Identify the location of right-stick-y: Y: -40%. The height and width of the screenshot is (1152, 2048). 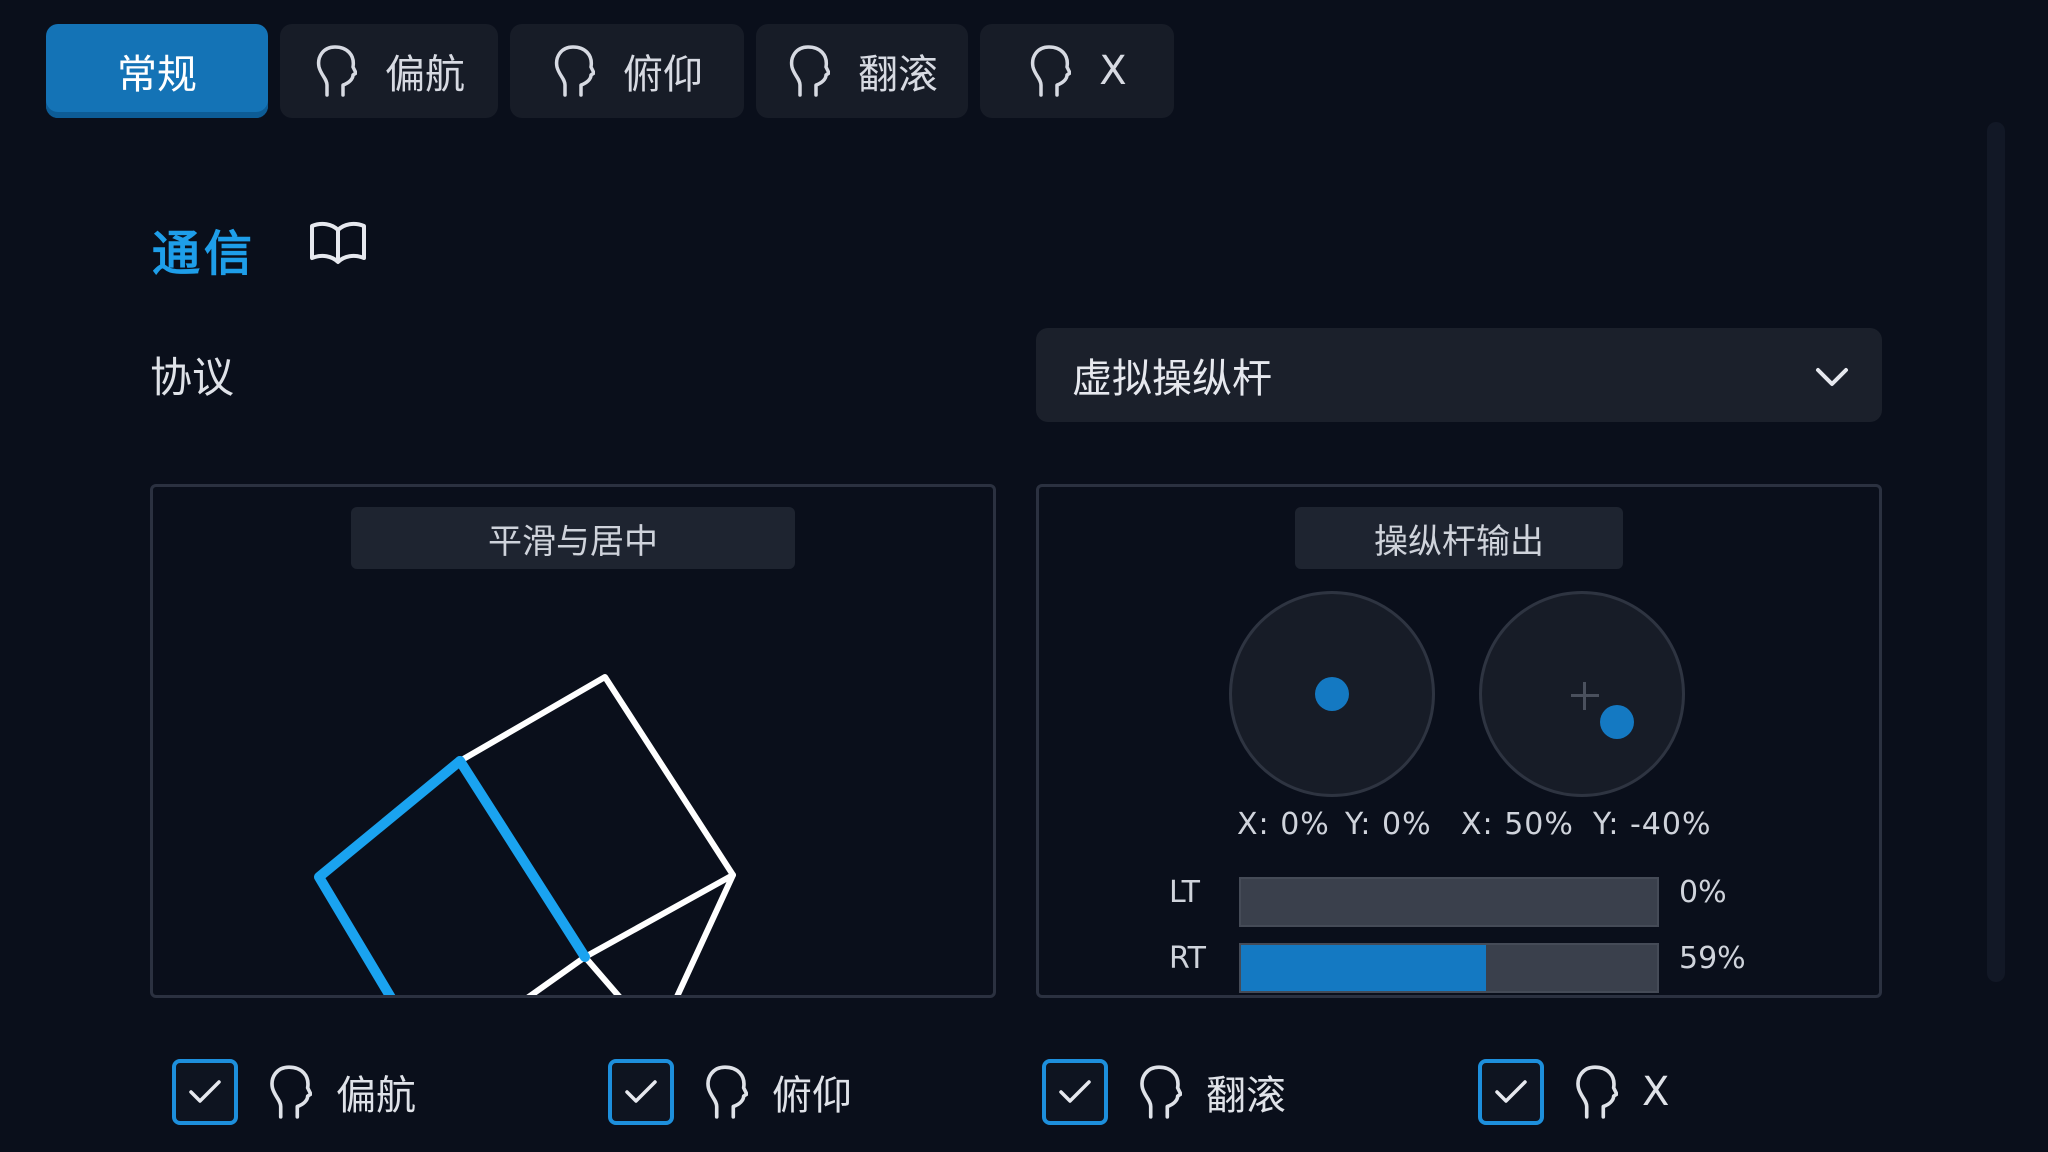
(1652, 824).